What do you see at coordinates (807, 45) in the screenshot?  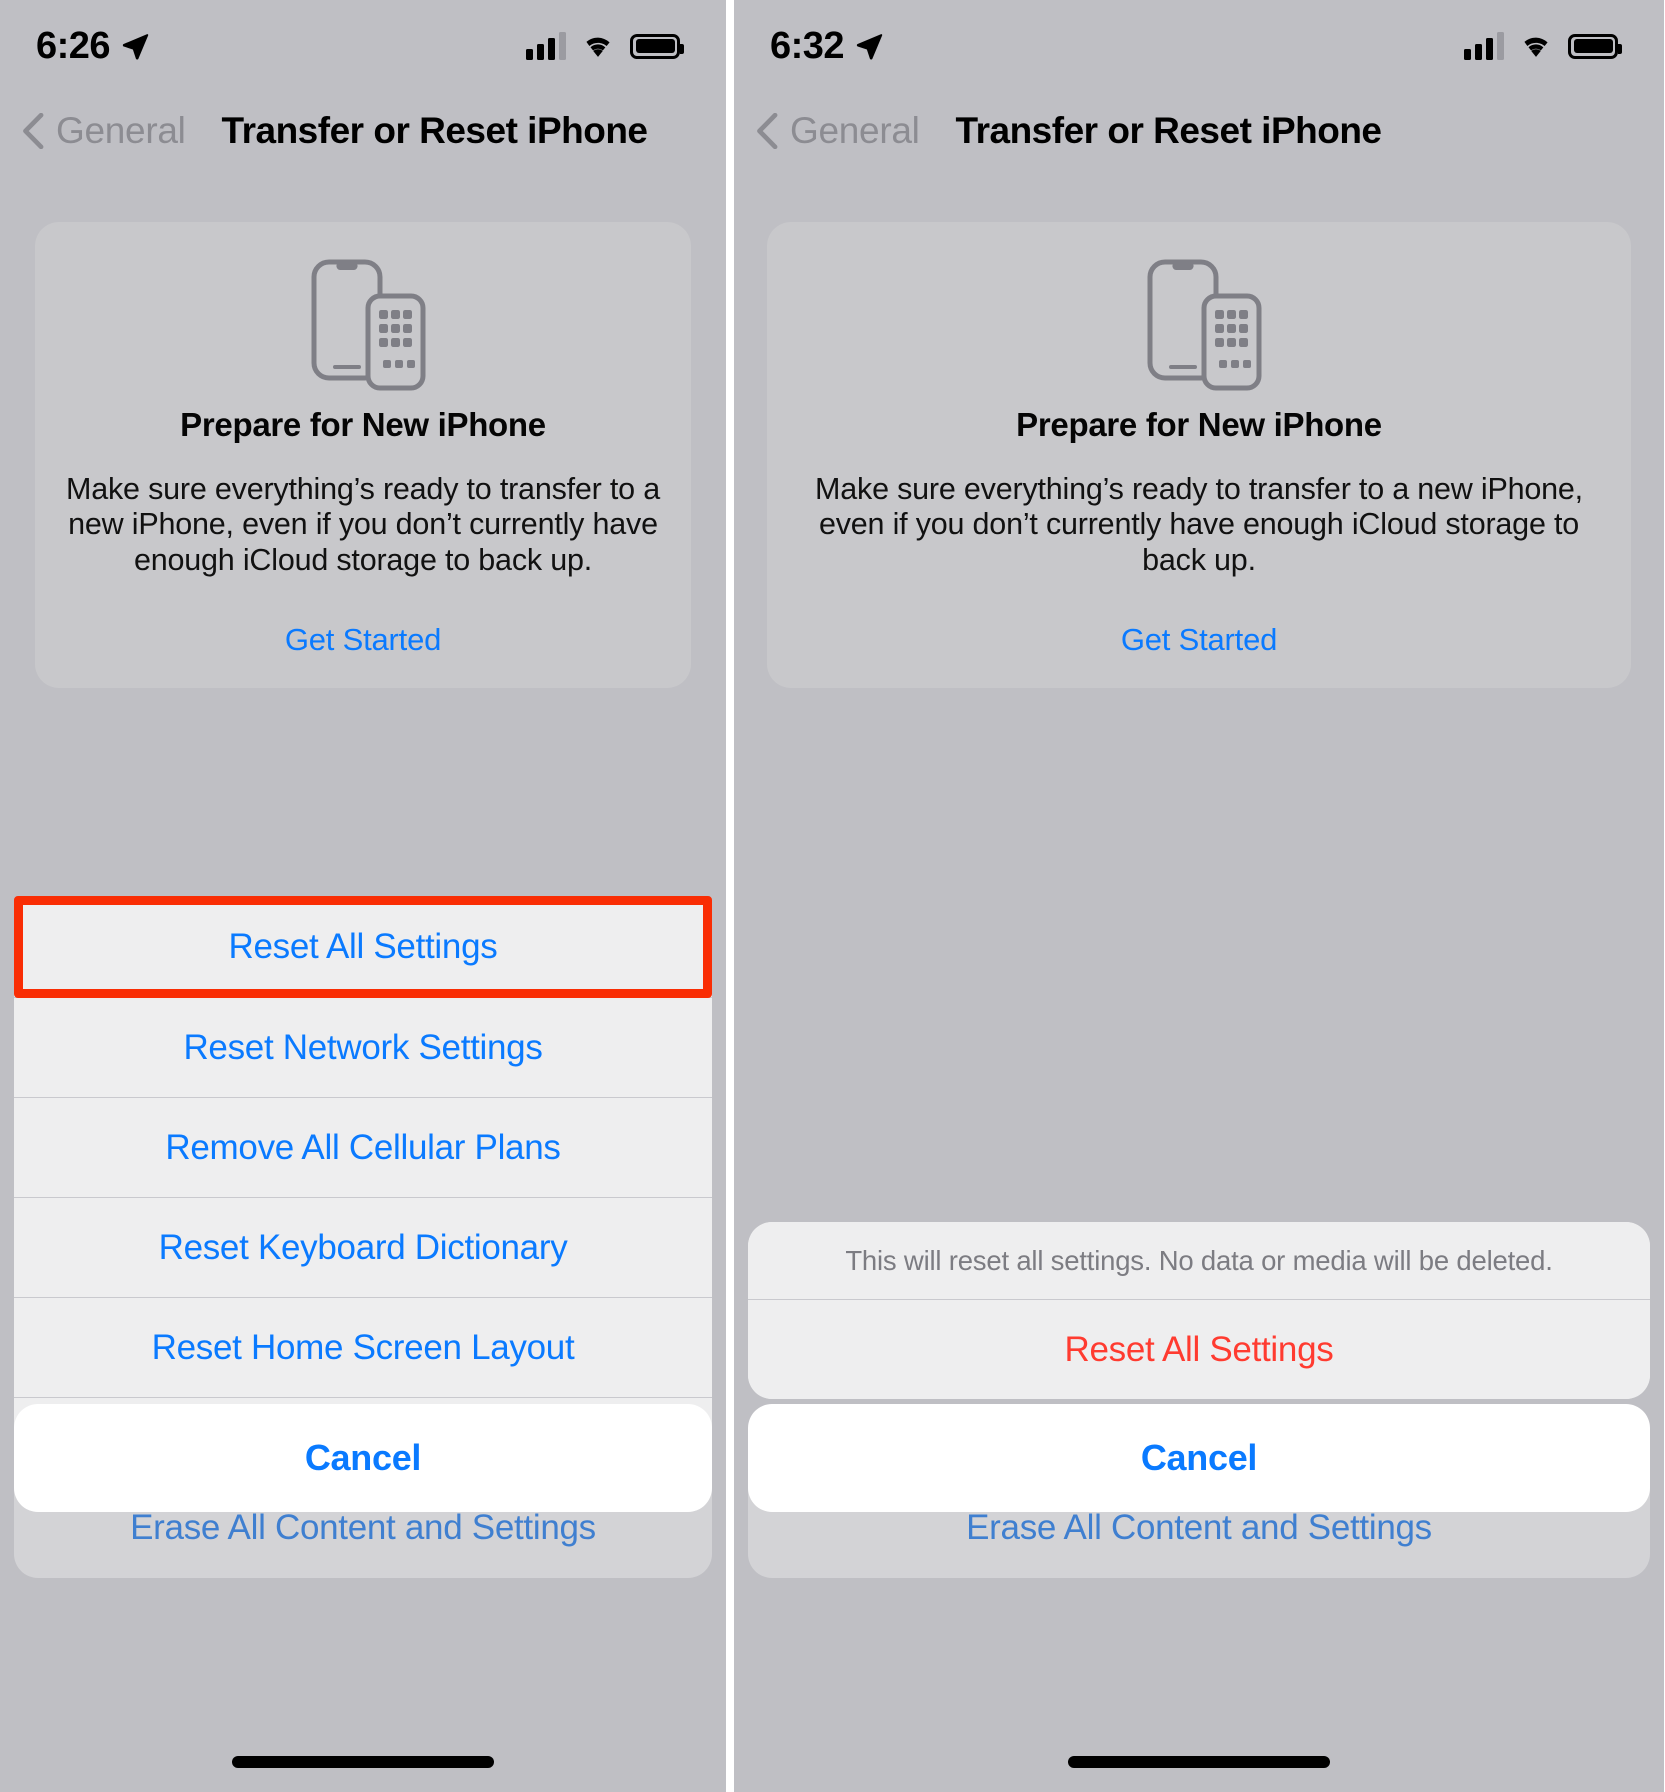 I see `status-time: 6:32` at bounding box center [807, 45].